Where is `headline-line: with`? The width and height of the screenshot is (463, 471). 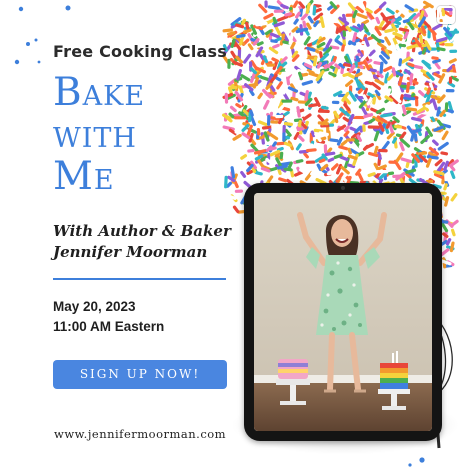 headline-line: with is located at coordinates (95, 134).